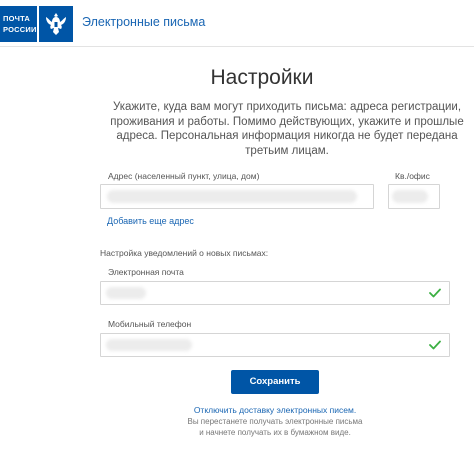 This screenshot has height=449, width=474. I want to click on address-label: Адрес (населенный пункт, улица, дом), so click(184, 176).